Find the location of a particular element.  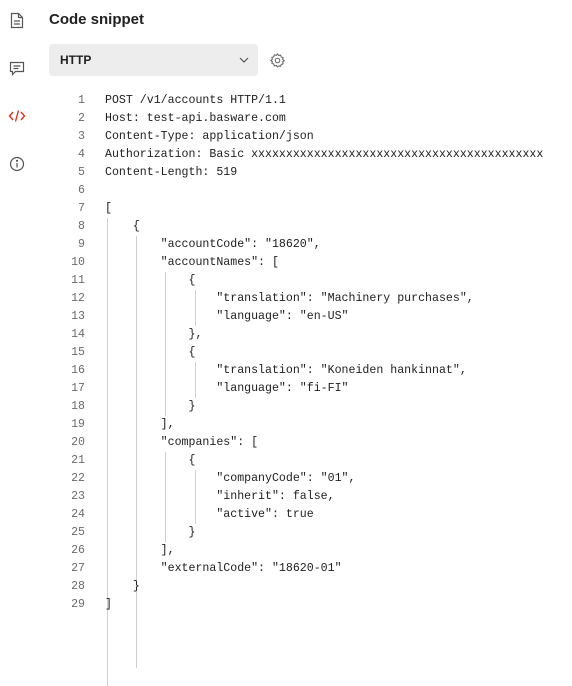

code-text: Content-Type: application/json is located at coordinates (209, 136).